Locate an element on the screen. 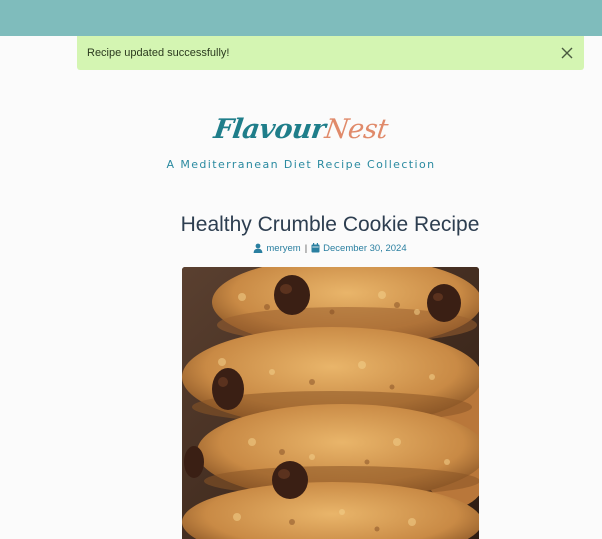 The width and height of the screenshot is (602, 539). calendar-icon is located at coordinates (315, 248).